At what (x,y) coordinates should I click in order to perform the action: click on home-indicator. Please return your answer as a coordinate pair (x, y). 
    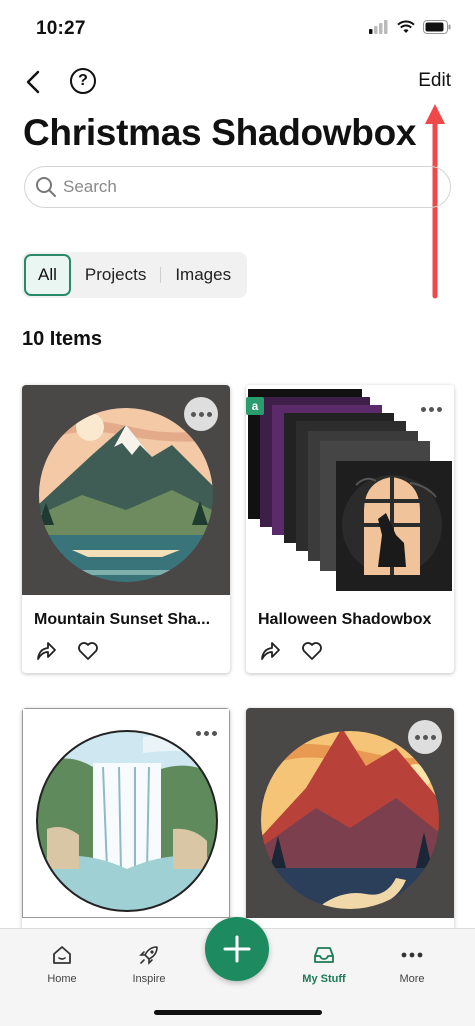
    Looking at the image, I should click on (238, 1012).